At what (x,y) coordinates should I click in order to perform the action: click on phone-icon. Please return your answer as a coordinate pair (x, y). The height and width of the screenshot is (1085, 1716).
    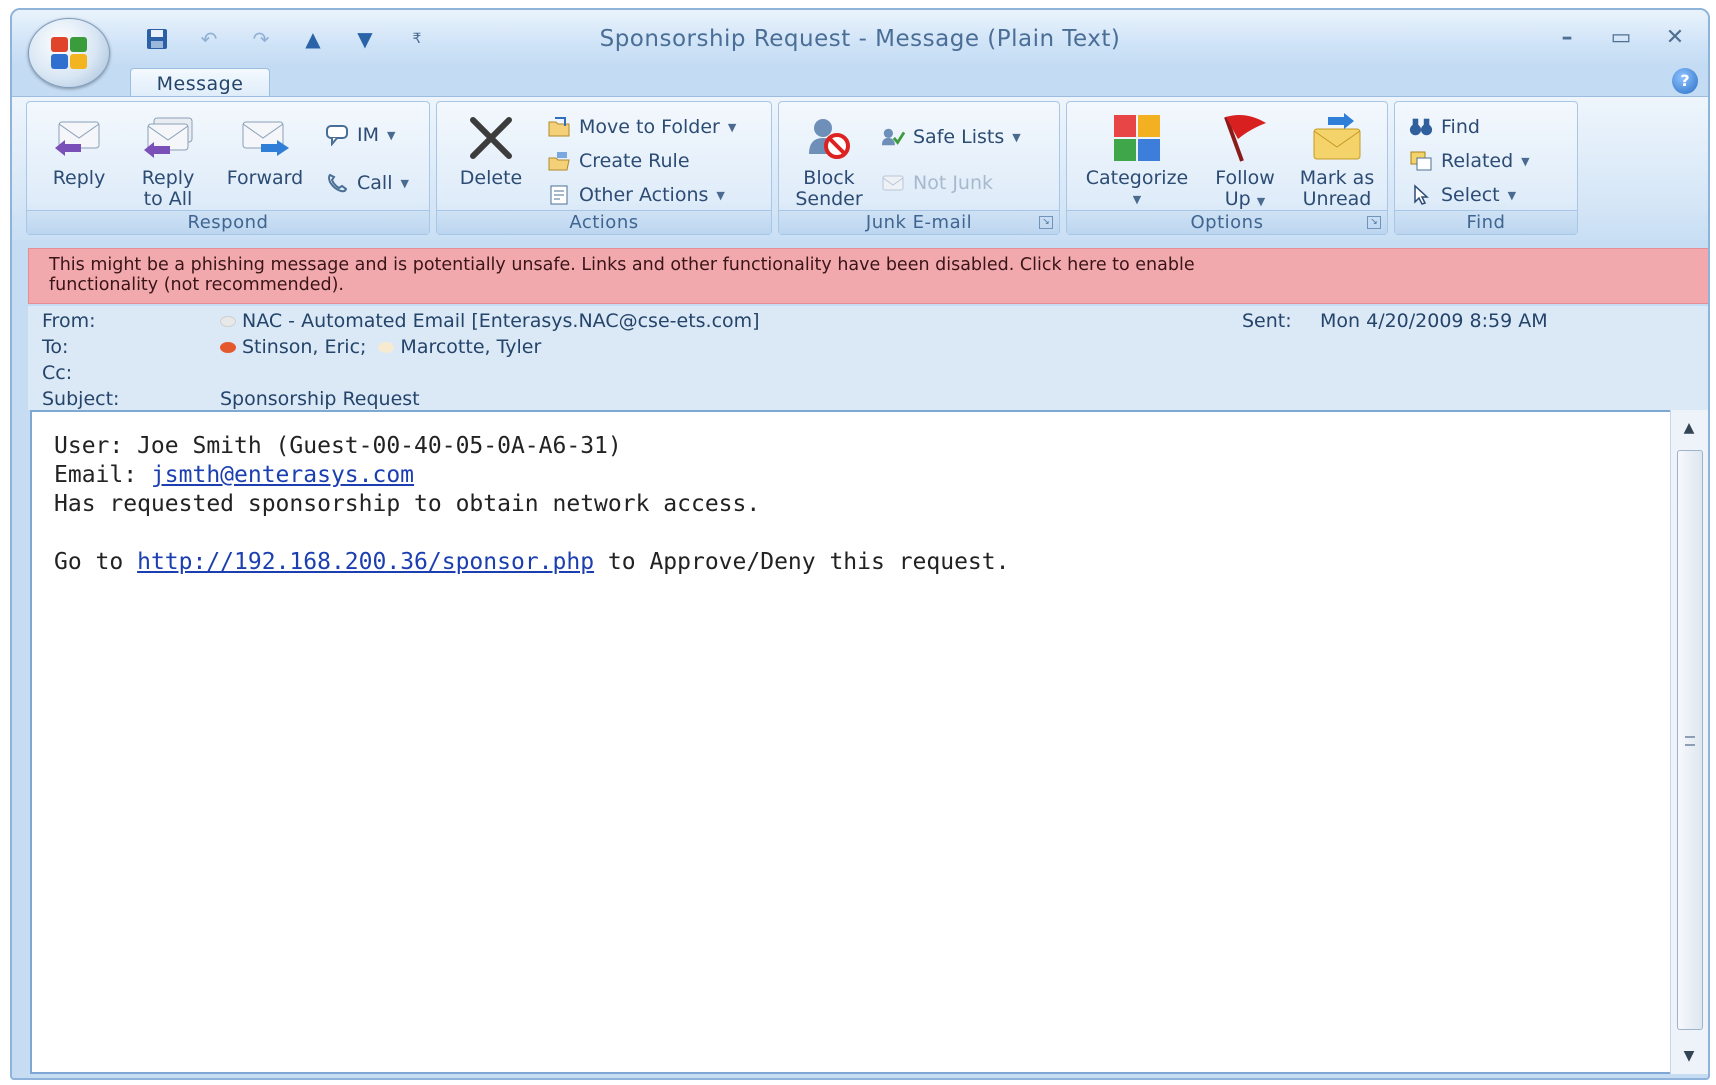
    Looking at the image, I should click on (337, 183).